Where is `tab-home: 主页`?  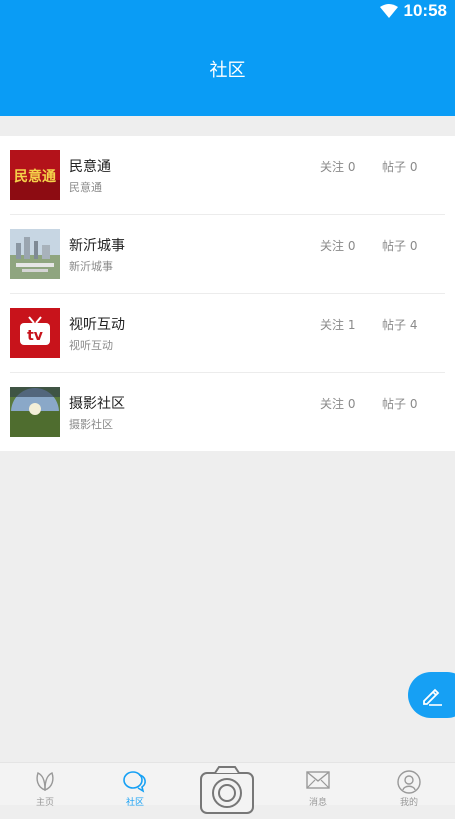 tab-home: 主页 is located at coordinates (45, 785).